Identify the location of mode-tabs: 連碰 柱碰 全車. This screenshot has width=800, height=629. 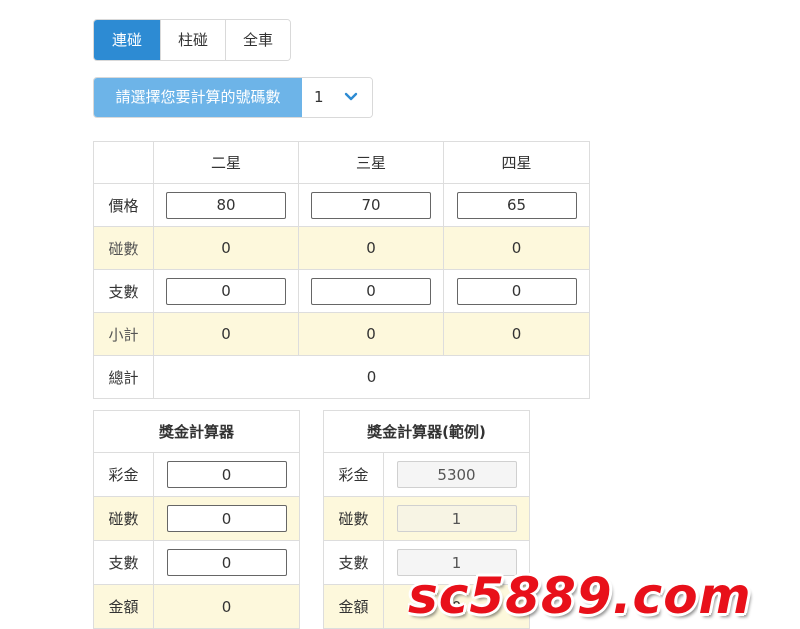
(192, 40).